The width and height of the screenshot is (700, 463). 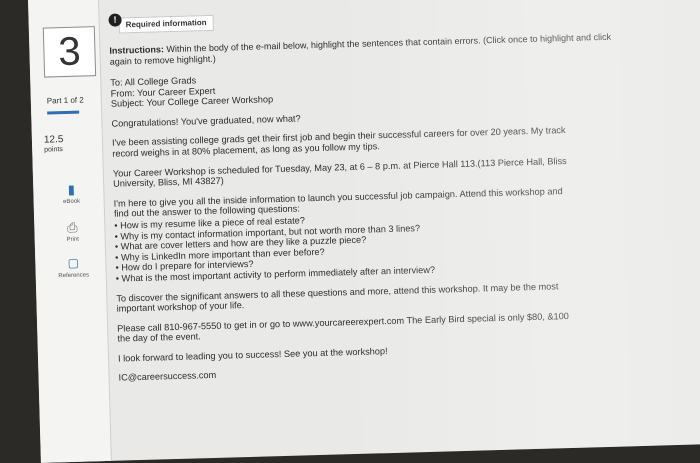 I want to click on question-number: 3, so click(x=69, y=52).